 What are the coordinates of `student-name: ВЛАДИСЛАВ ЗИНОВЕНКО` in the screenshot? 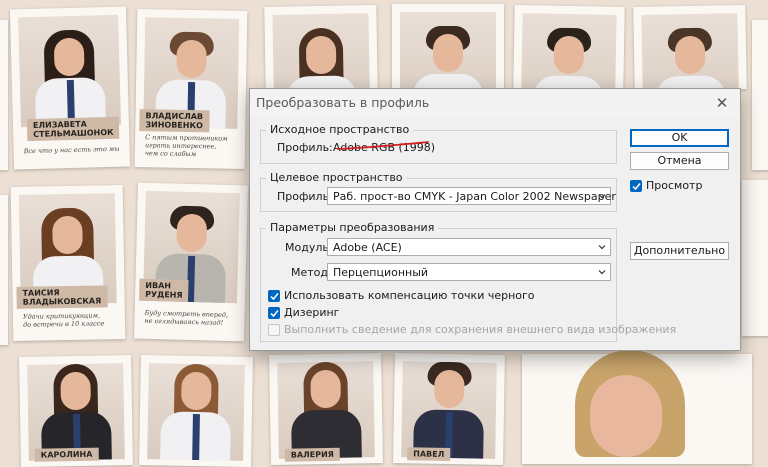 It's located at (174, 121).